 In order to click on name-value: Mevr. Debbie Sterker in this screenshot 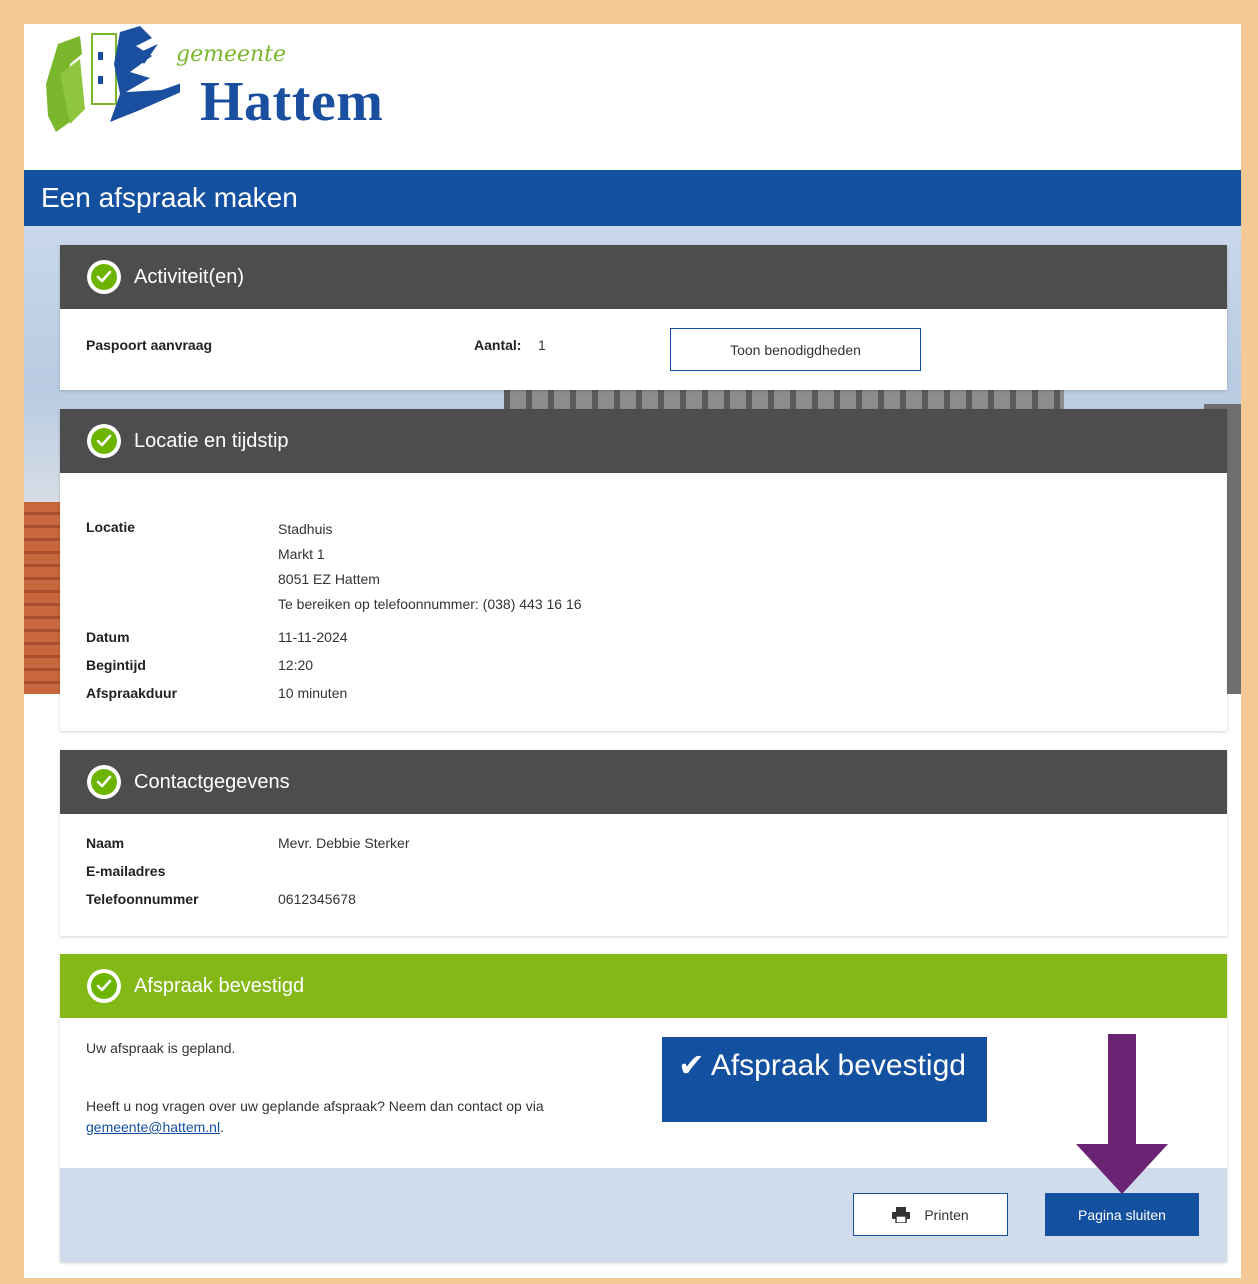, I will do `click(344, 843)`.